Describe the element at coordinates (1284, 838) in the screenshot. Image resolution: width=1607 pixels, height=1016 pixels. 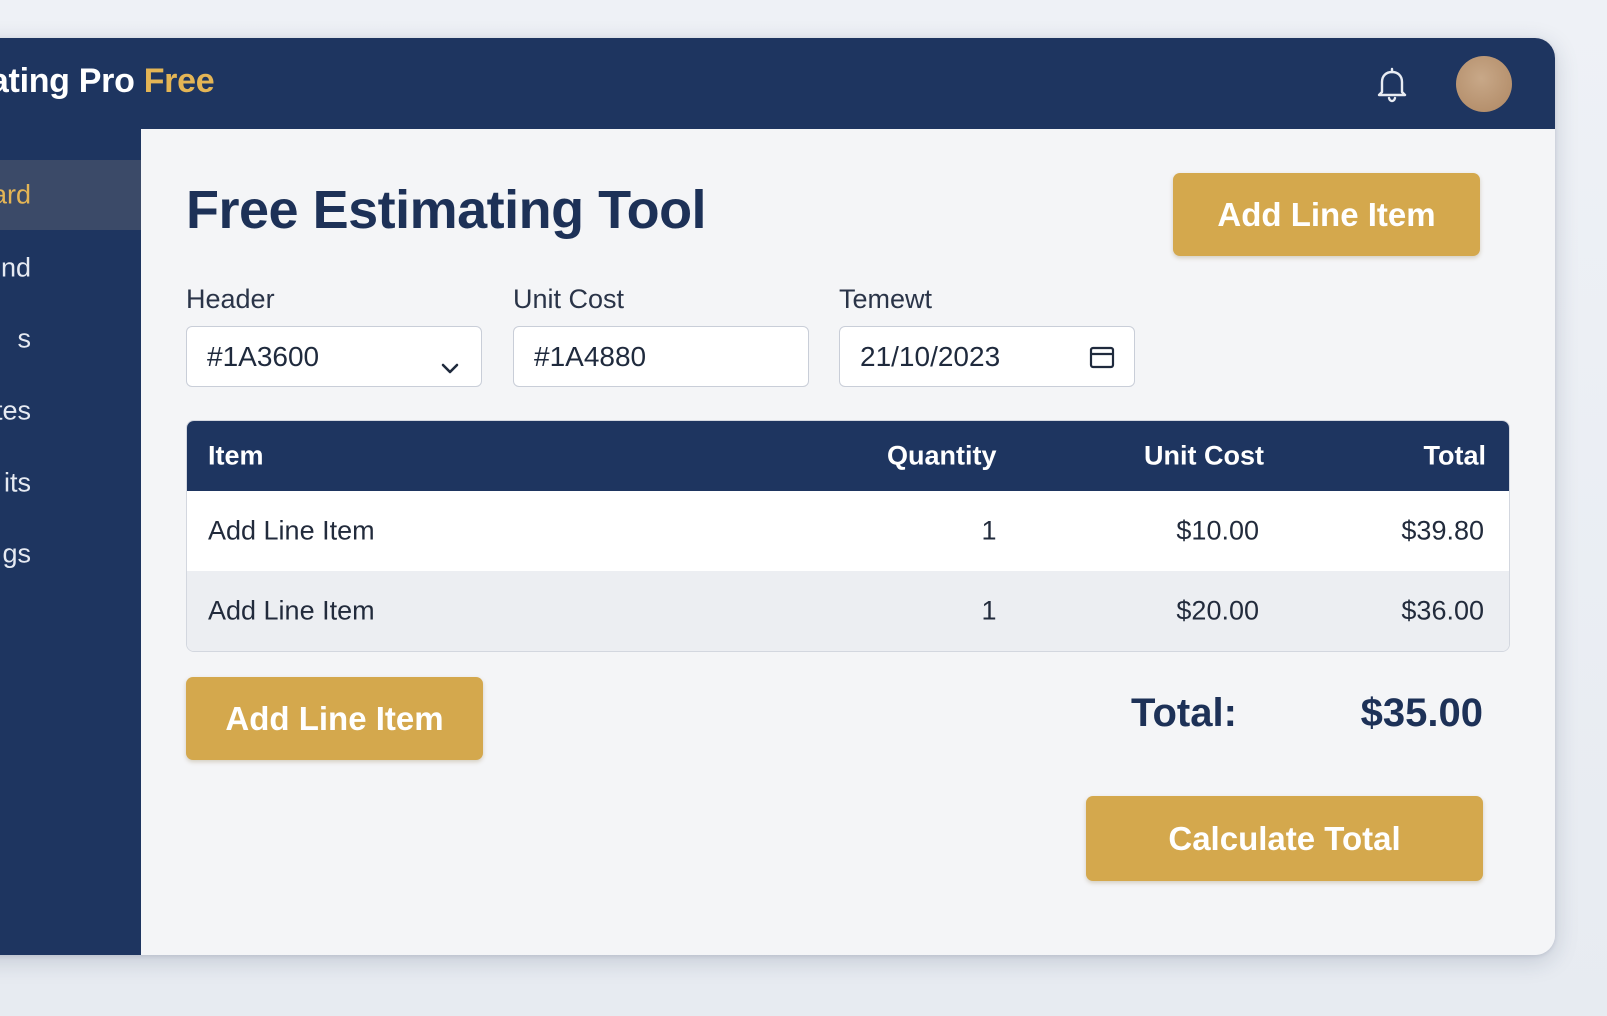
I see `calculate-total-button: Calculate Total` at that location.